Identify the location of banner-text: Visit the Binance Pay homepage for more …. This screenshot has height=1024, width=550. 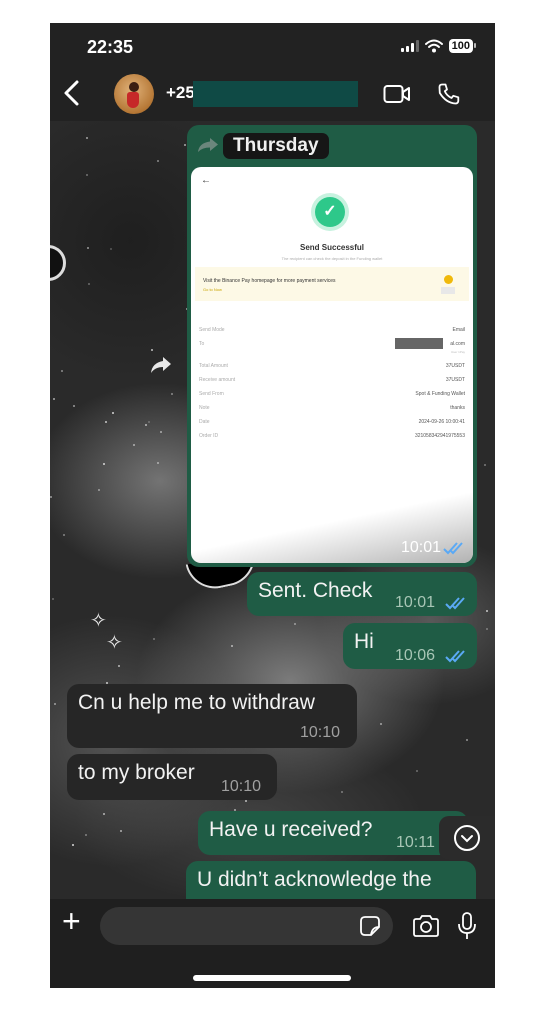
(269, 281).